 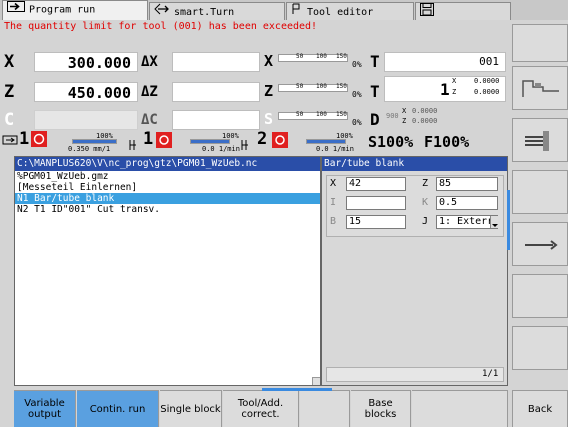 I want to click on tool-offset-x-label: X, so click(x=454, y=81).